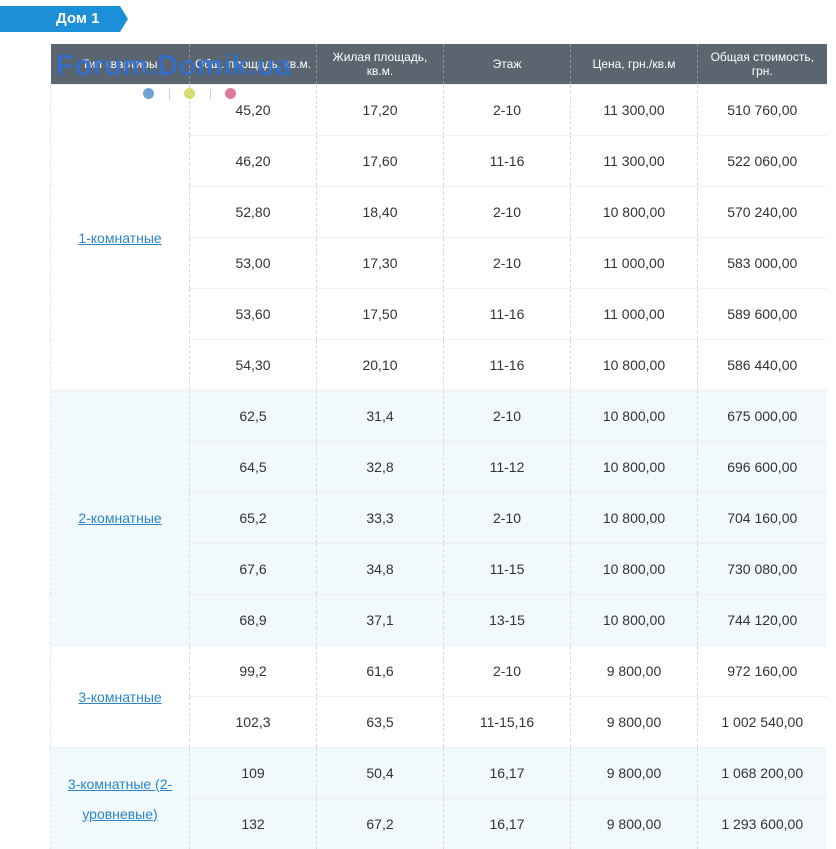 This screenshot has height=849, width=836. Describe the element at coordinates (507, 569) in the screenshot. I see `floor-cell: 11-15` at that location.